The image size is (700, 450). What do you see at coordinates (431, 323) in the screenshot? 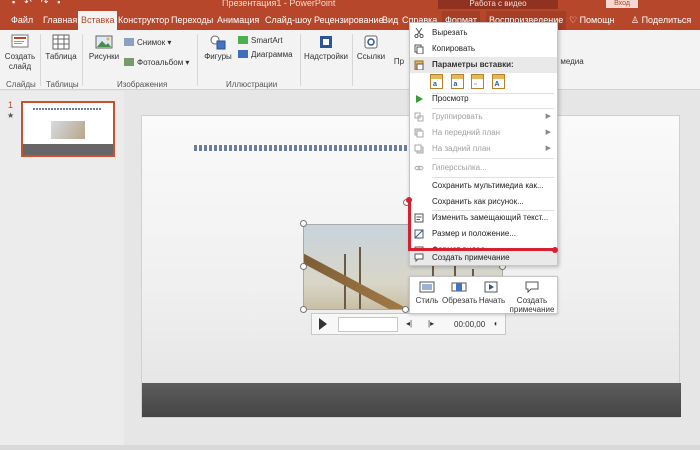
I see `forward-icon: |▸` at bounding box center [431, 323].